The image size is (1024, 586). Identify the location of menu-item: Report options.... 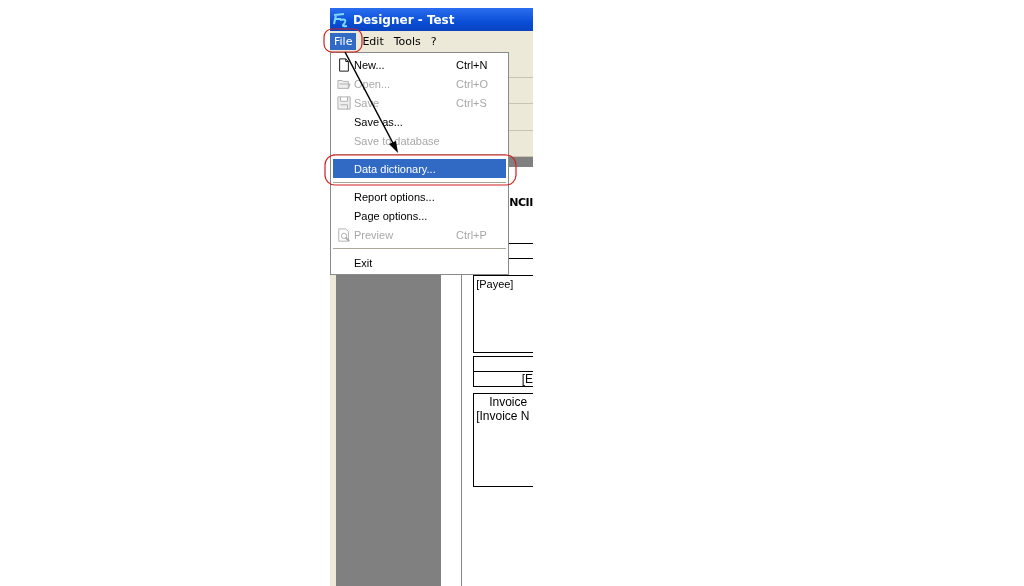
(419, 196).